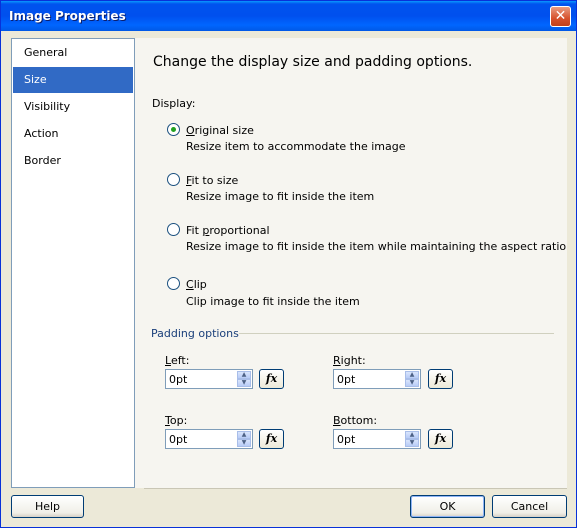 This screenshot has width=577, height=528. Describe the element at coordinates (73, 134) in the screenshot. I see `sidebar-item-action: Action` at that location.